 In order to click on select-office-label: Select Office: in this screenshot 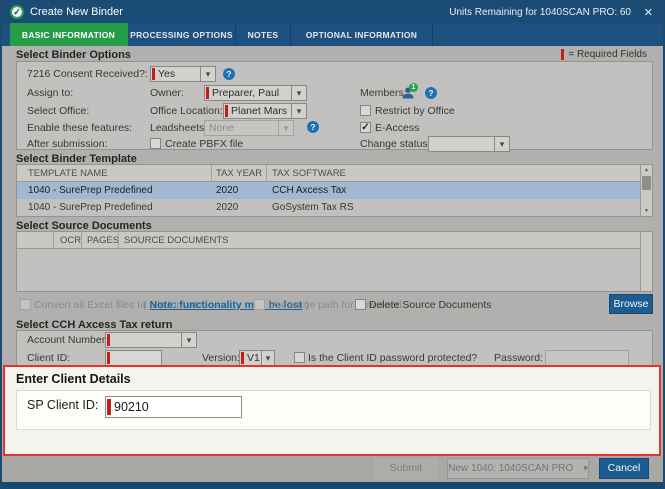, I will do `click(58, 111)`.